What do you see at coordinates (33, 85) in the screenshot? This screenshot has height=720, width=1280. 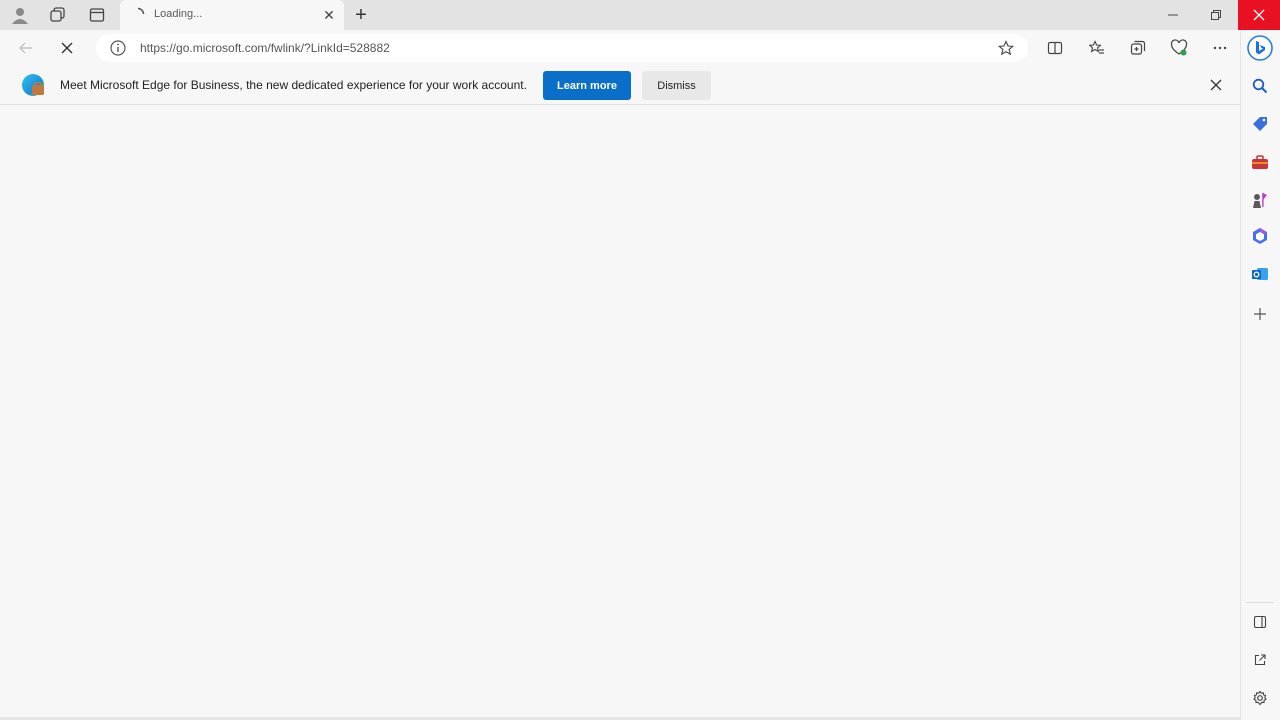 I see `edge-business-logo-icon` at bounding box center [33, 85].